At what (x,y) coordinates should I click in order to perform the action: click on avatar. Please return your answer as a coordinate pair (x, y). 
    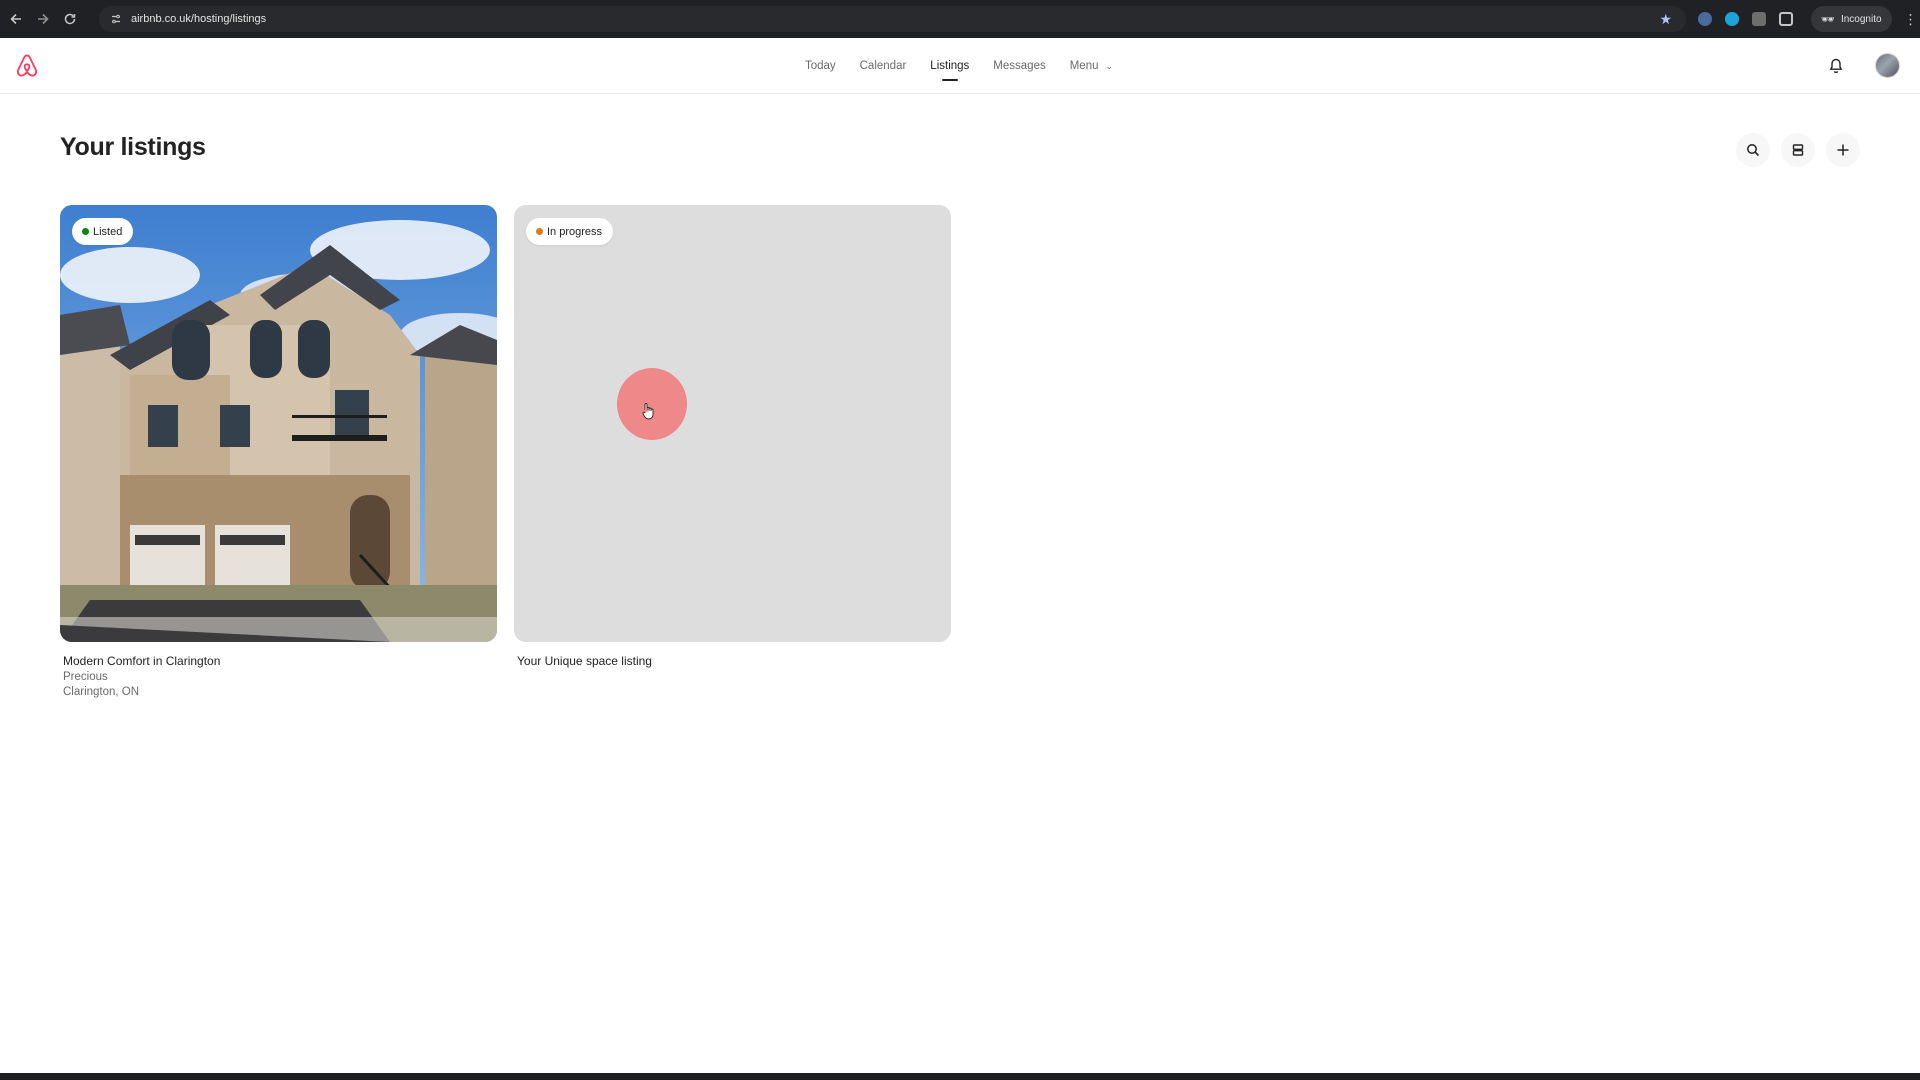
    Looking at the image, I should click on (1887, 65).